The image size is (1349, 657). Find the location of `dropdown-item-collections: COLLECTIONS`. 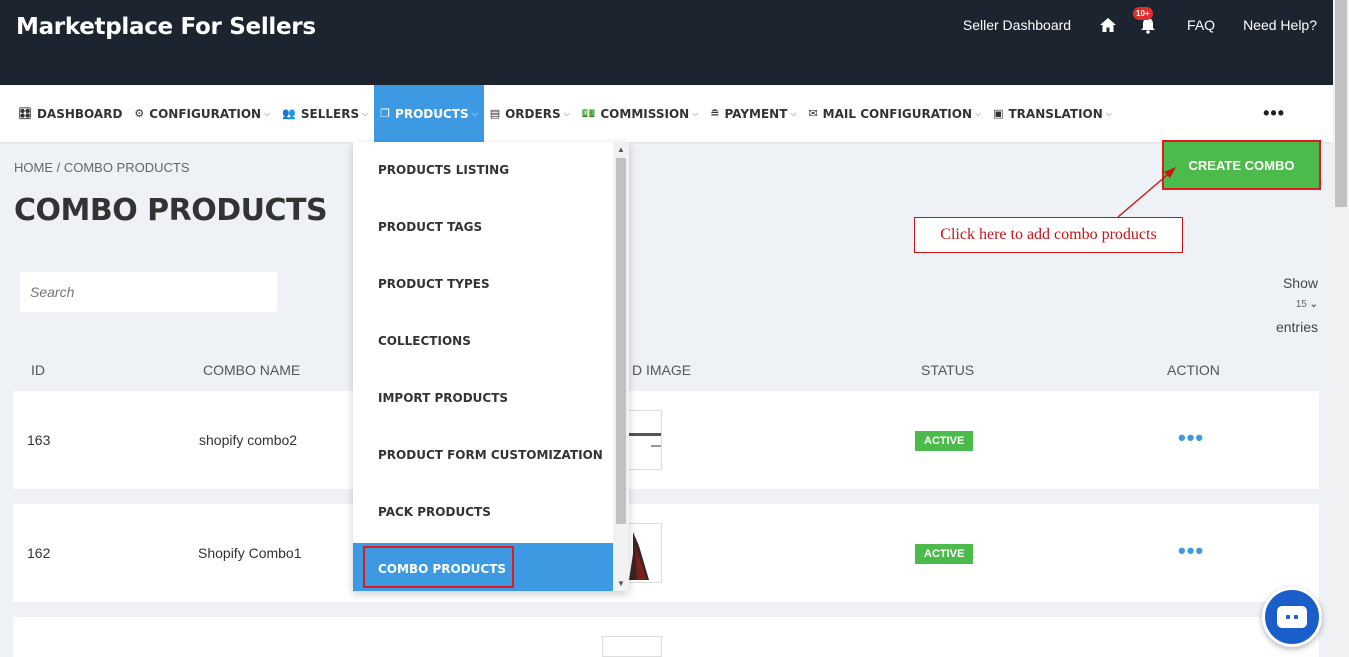

dropdown-item-collections: COLLECTIONS is located at coordinates (483, 340).